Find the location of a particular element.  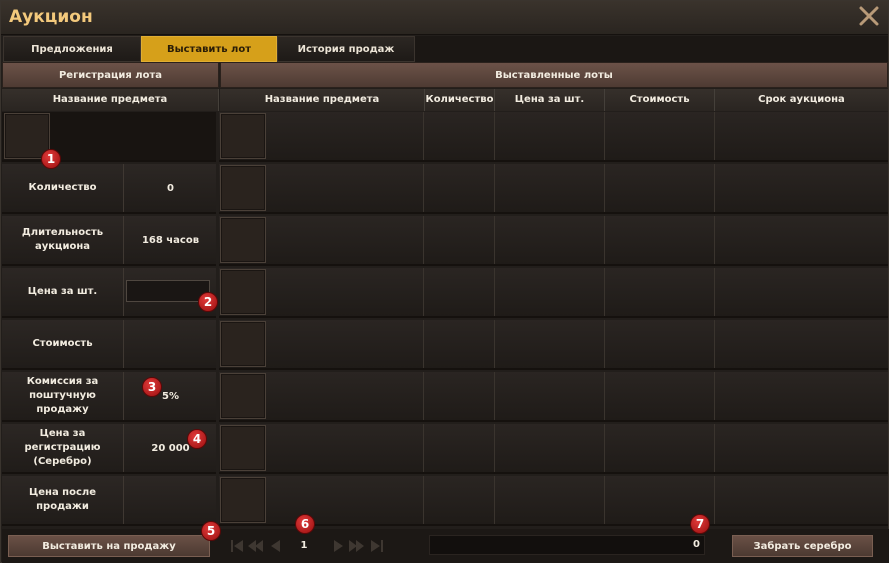

cost-value is located at coordinates (170, 344).